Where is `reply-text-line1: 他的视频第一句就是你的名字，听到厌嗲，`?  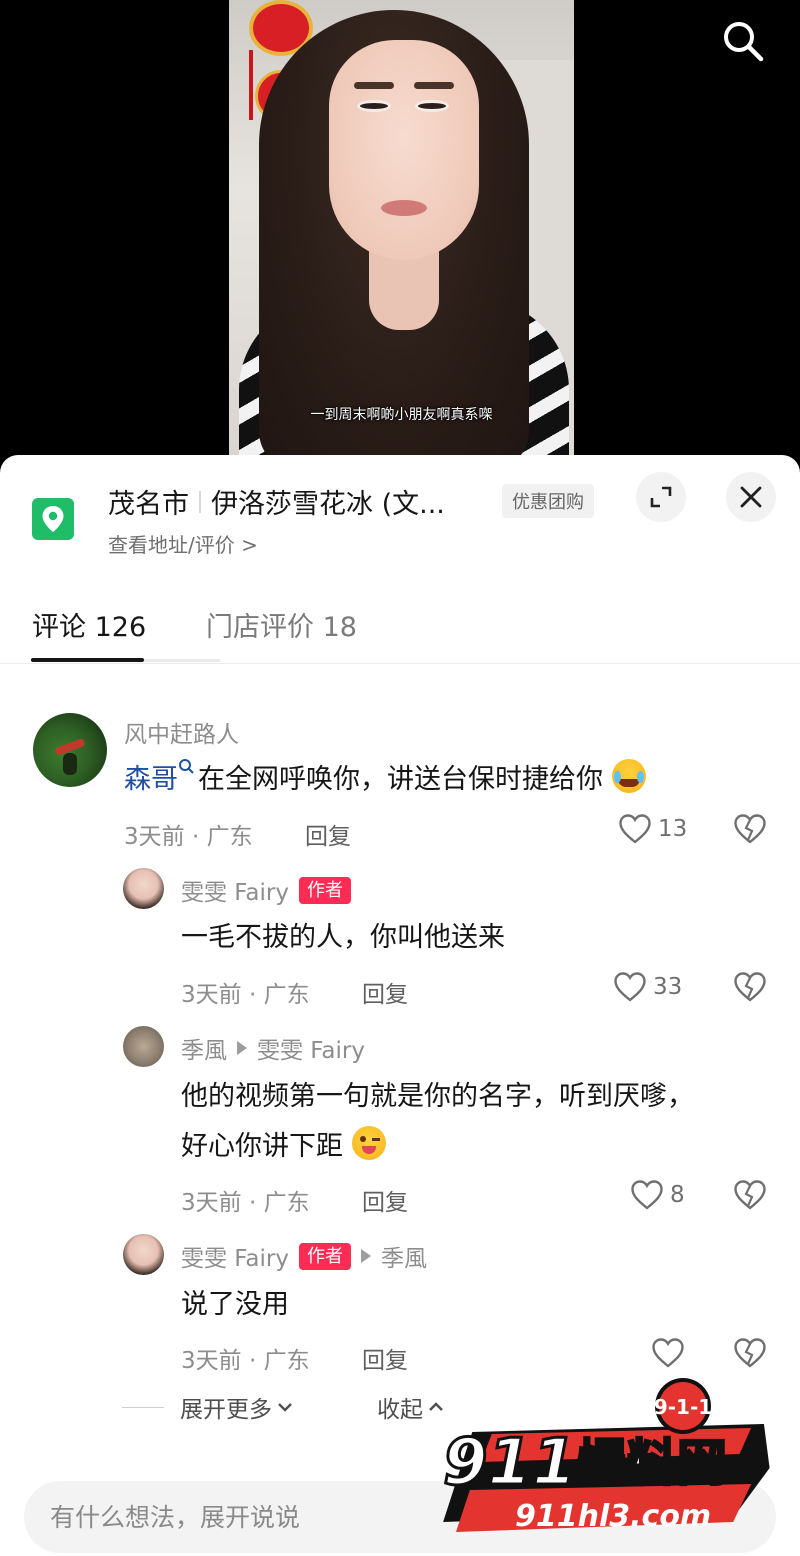
reply-text-line1: 他的视频第一句就是你的名字，听到厌嗲， is located at coordinates (437, 1096).